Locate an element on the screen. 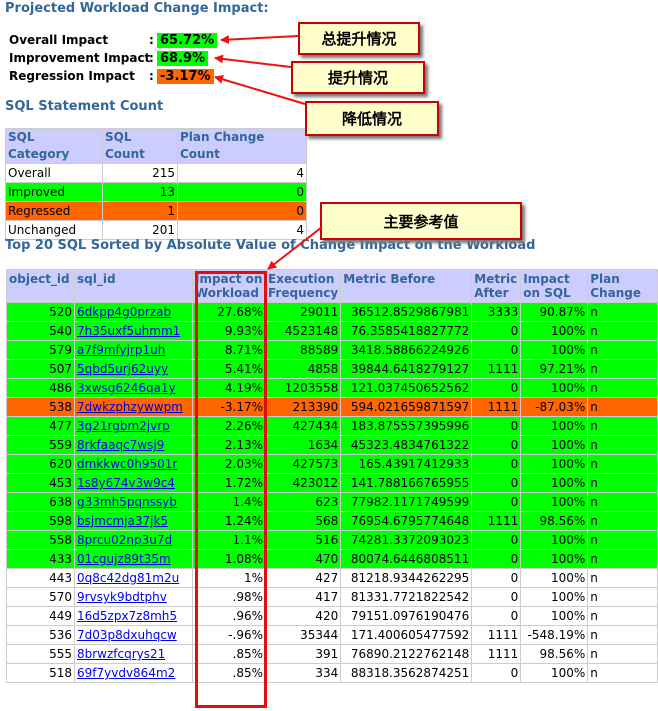  sql-id-cell: 8prcu02np3u7d is located at coordinates (133, 540).